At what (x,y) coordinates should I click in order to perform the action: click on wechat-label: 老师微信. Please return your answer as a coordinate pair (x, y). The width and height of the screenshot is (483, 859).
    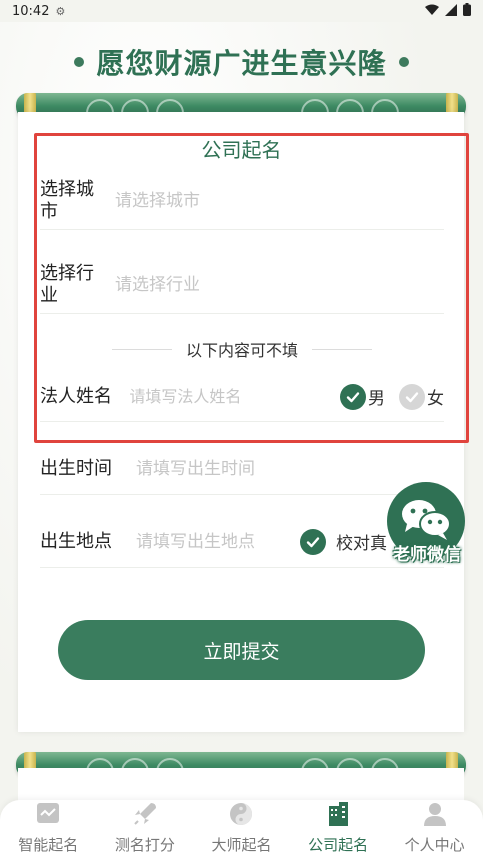
    Looking at the image, I should click on (427, 552).